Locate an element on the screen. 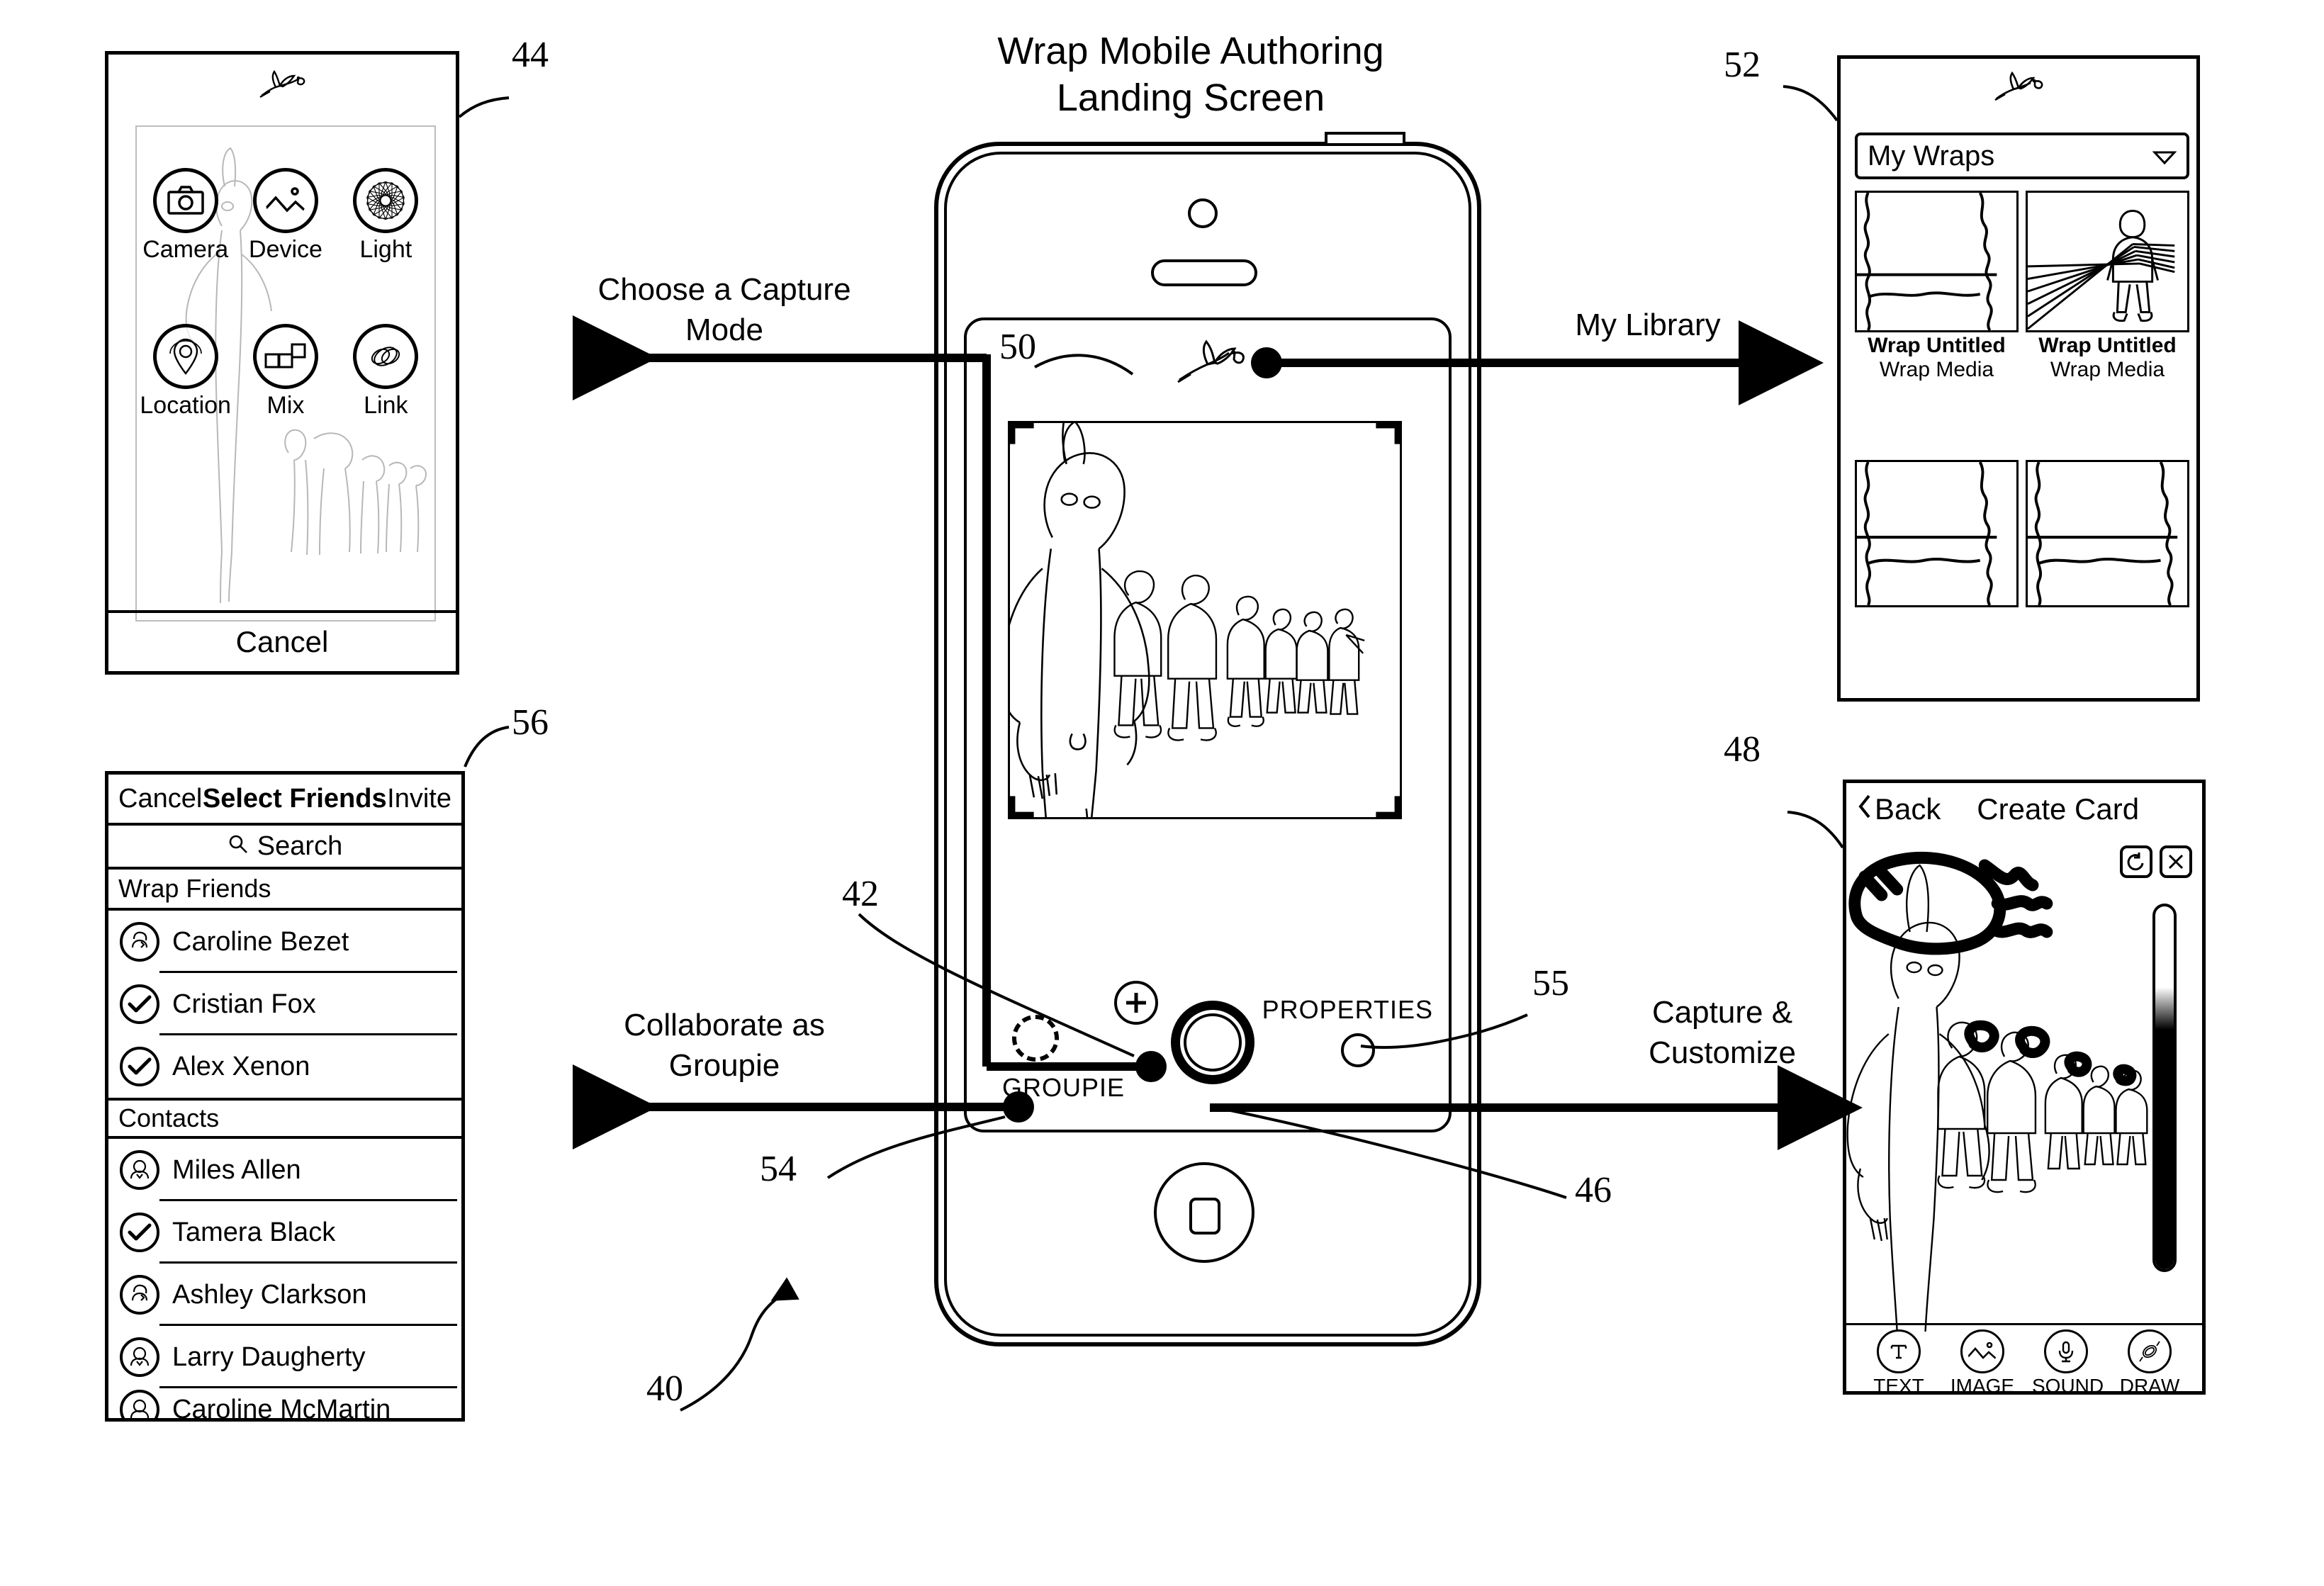 The height and width of the screenshot is (1586, 2324). ref-number-48: 48 is located at coordinates (1742, 749).